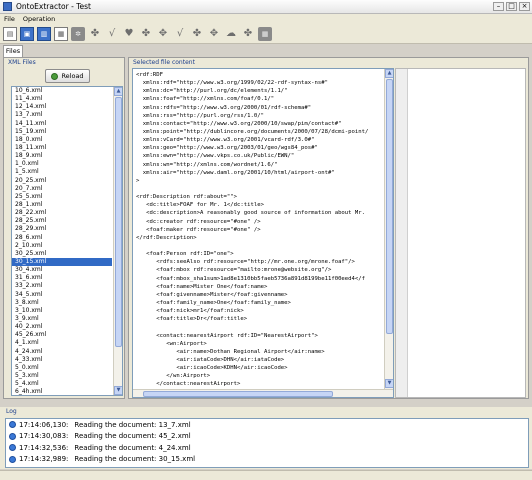  I want to click on file-list-item: 14_11.xml, so click(62, 124).